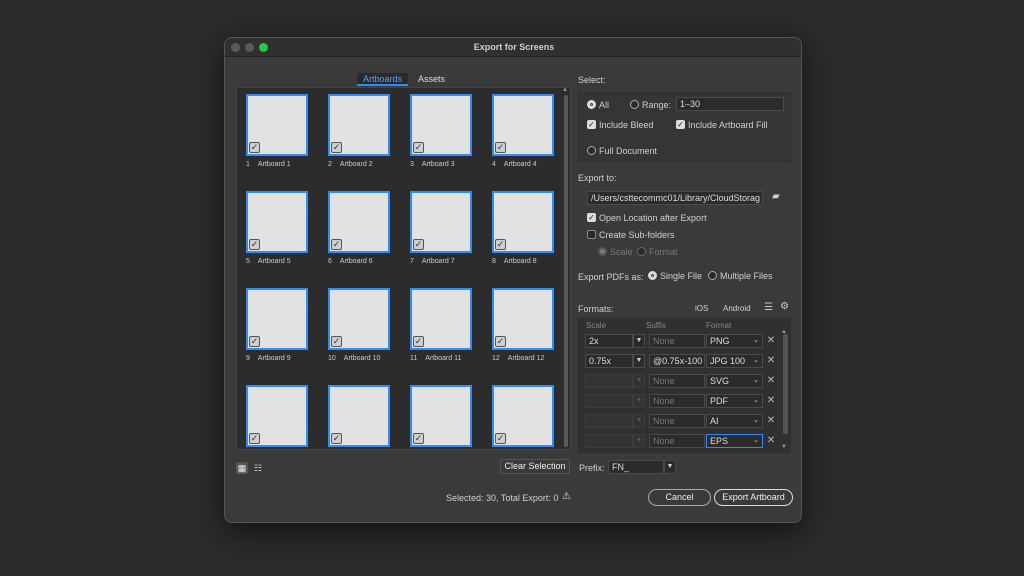  I want to click on export-path-input: /Users/csttecommc01/Library/CloudStorag, so click(675, 198).